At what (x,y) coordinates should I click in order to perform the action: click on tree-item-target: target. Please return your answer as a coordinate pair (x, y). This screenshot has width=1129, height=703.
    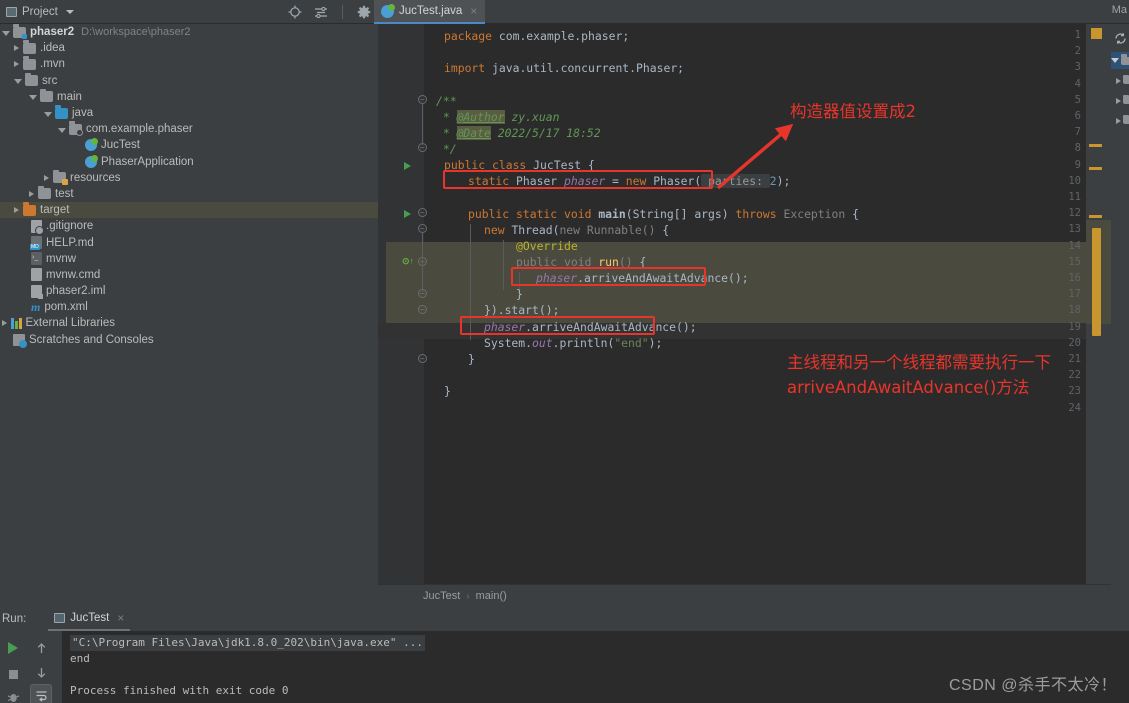
    Looking at the image, I should click on (189, 210).